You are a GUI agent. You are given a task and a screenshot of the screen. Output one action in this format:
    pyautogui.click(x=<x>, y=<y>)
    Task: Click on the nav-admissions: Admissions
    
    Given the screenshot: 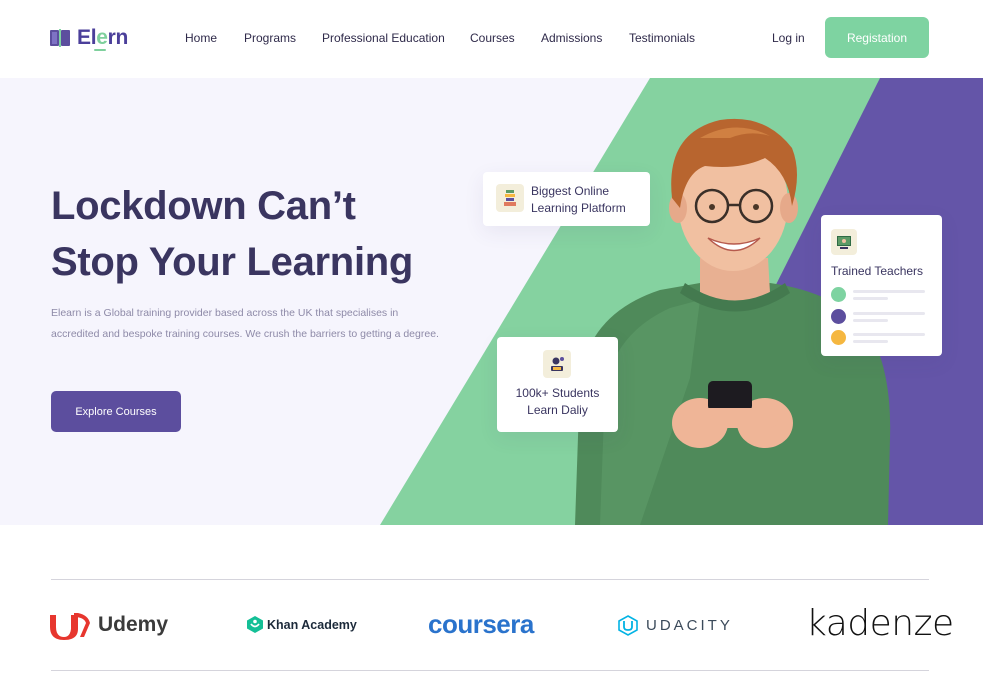 What is the action you would take?
    pyautogui.click(x=571, y=38)
    